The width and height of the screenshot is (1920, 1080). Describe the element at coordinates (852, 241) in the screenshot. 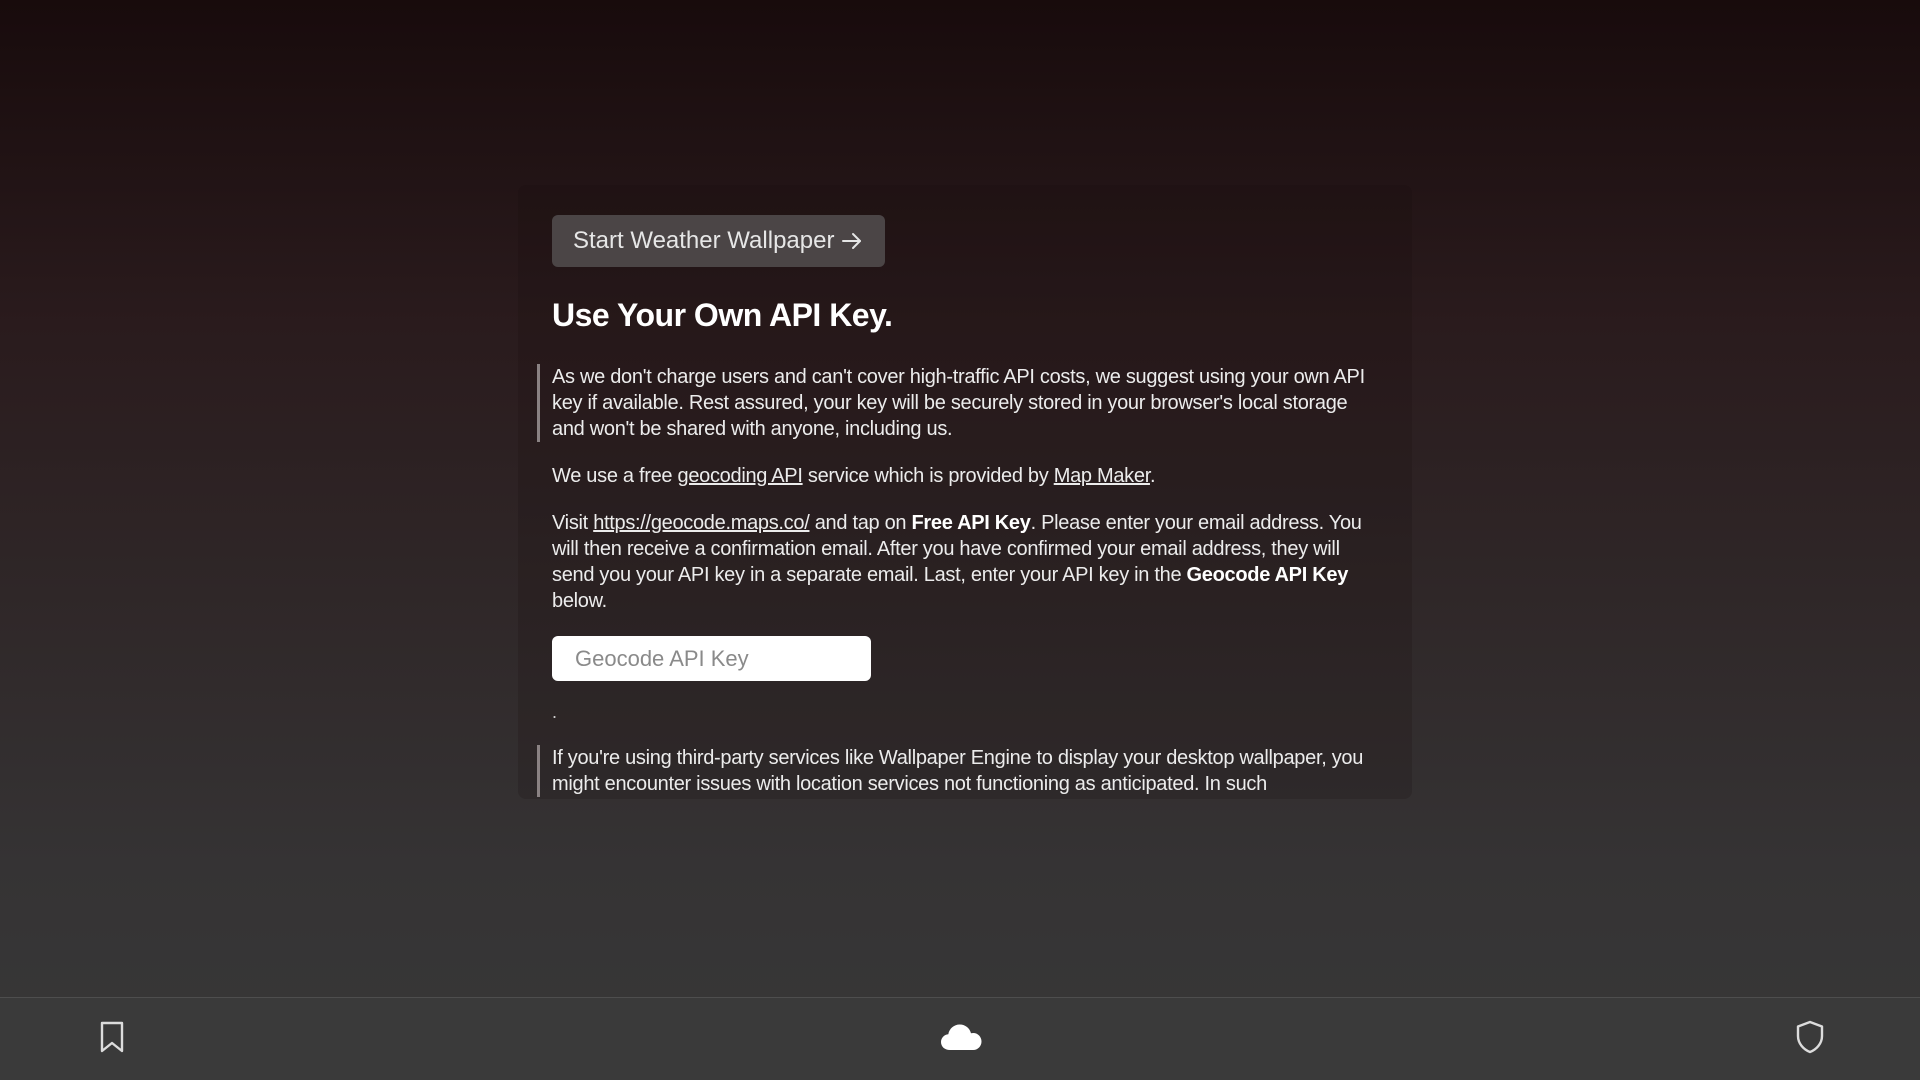

I see `arrow-right-icon` at that location.